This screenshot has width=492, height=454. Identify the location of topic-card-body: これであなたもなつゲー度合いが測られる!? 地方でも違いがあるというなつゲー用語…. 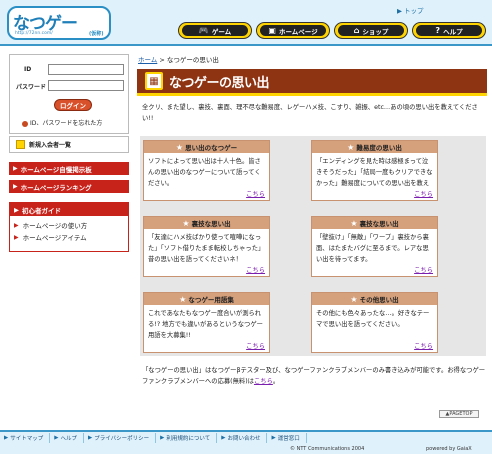
(205, 324).